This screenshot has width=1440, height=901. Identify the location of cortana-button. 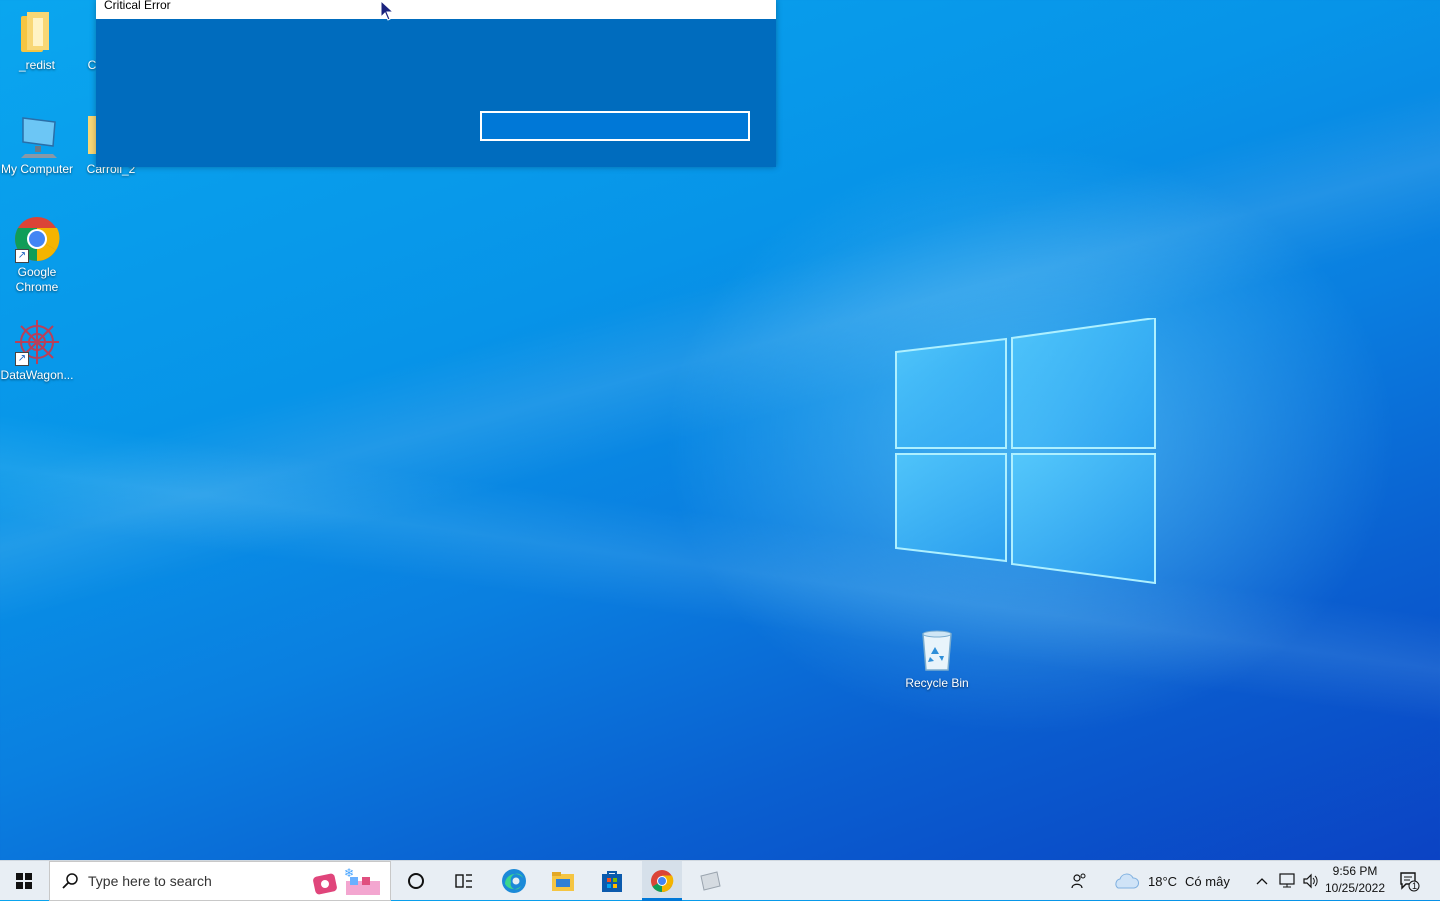
(416, 881).